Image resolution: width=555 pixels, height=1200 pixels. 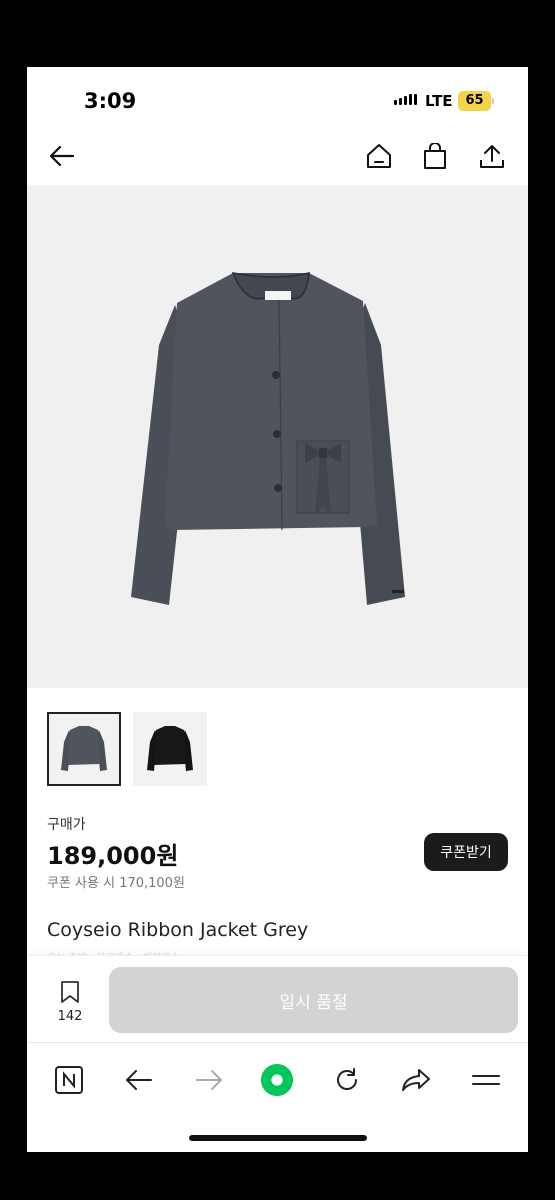 I want to click on bookmark-count: 142, so click(x=70, y=1016).